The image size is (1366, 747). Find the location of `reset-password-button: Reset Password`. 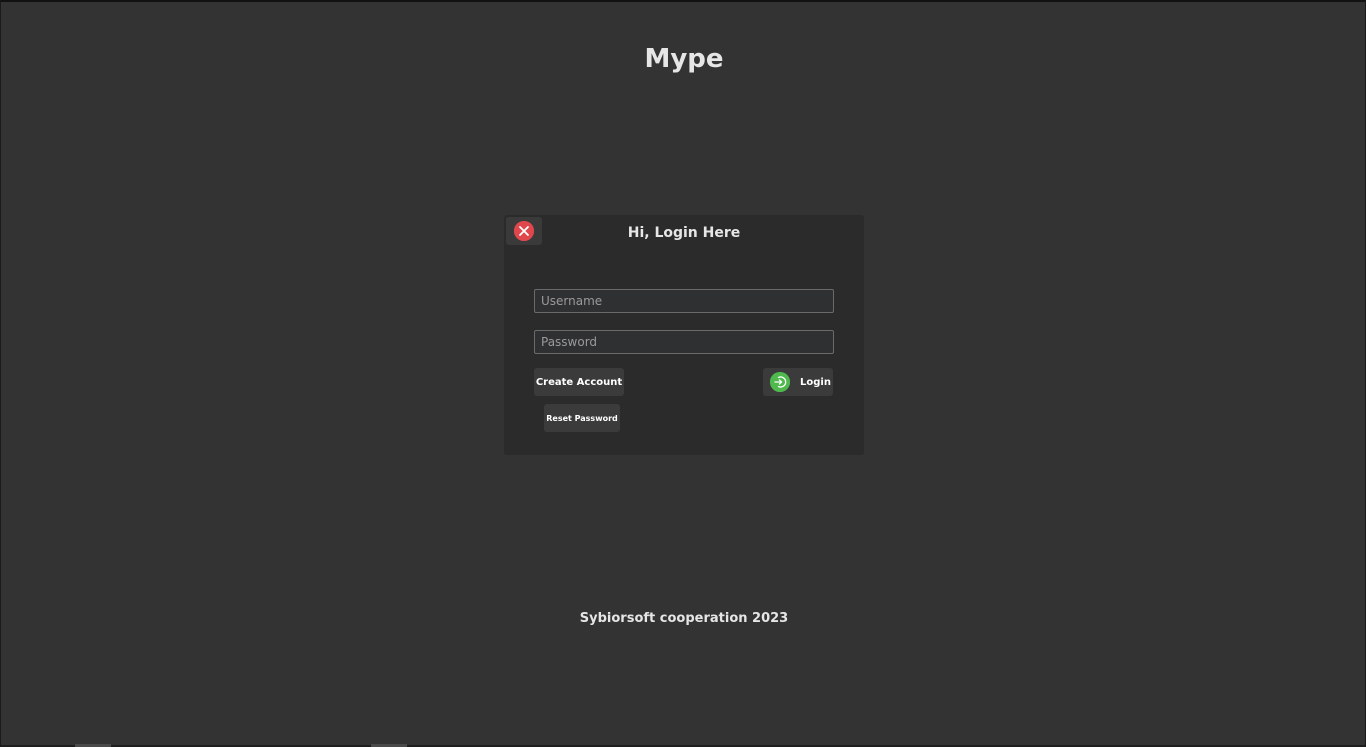

reset-password-button: Reset Password is located at coordinates (582, 418).